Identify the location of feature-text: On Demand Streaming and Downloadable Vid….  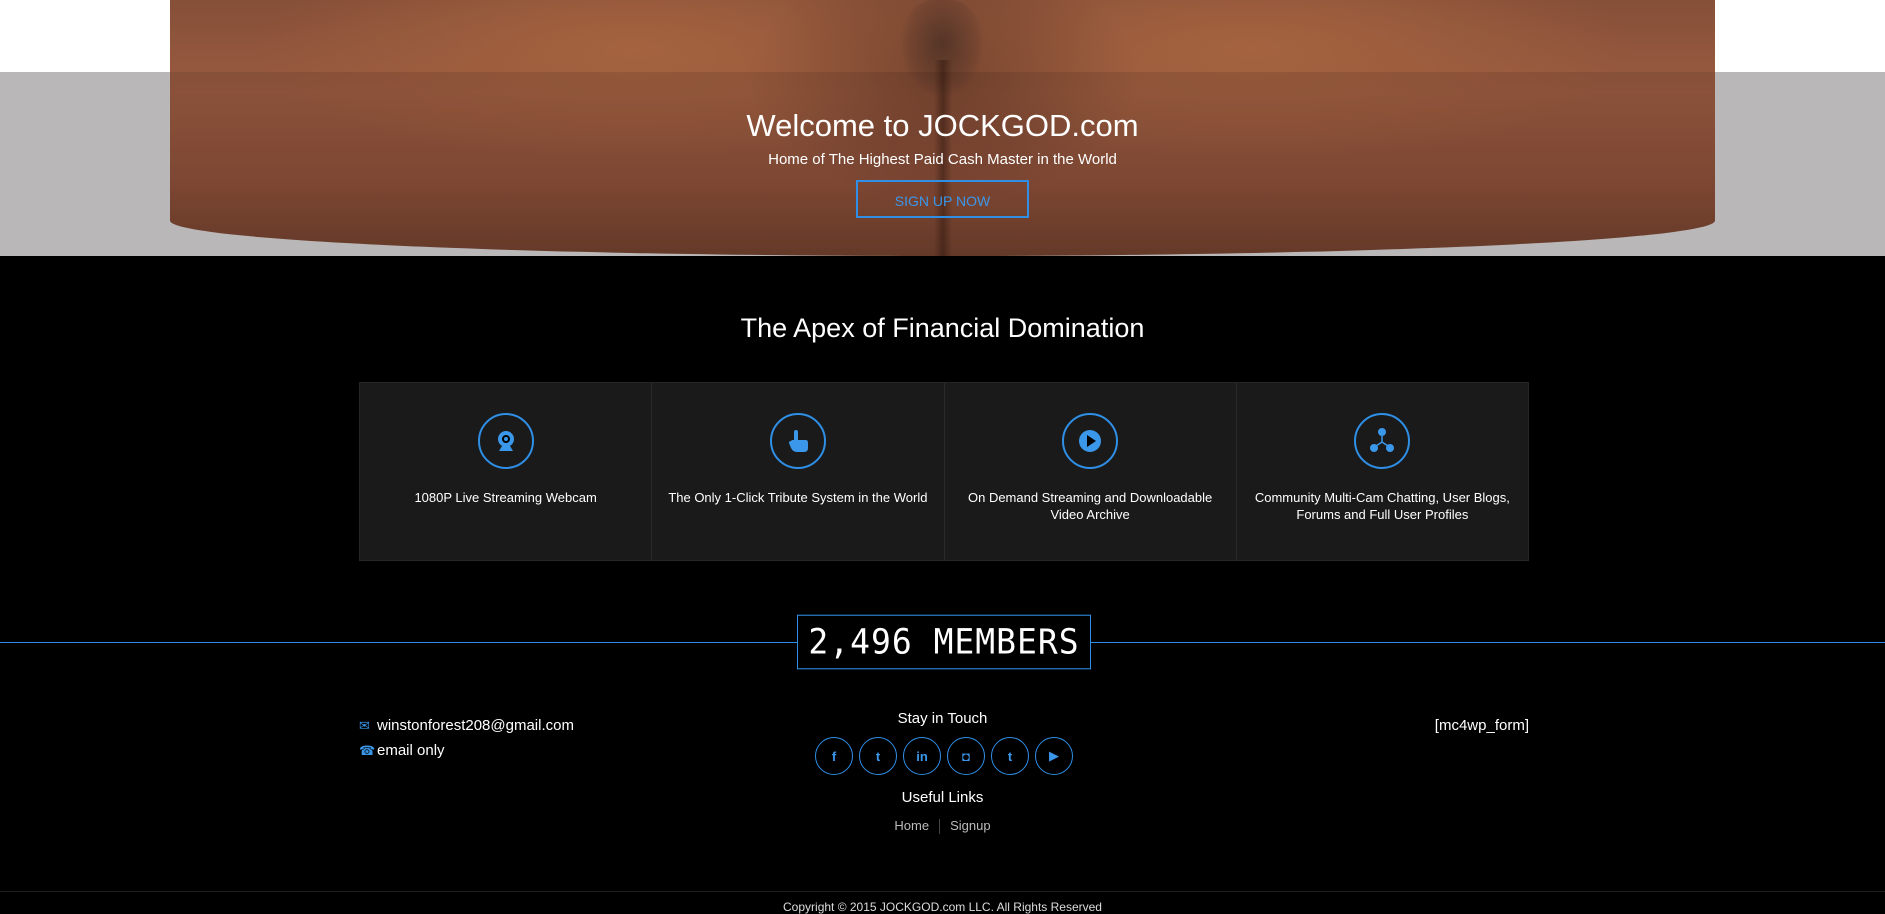
(1090, 506).